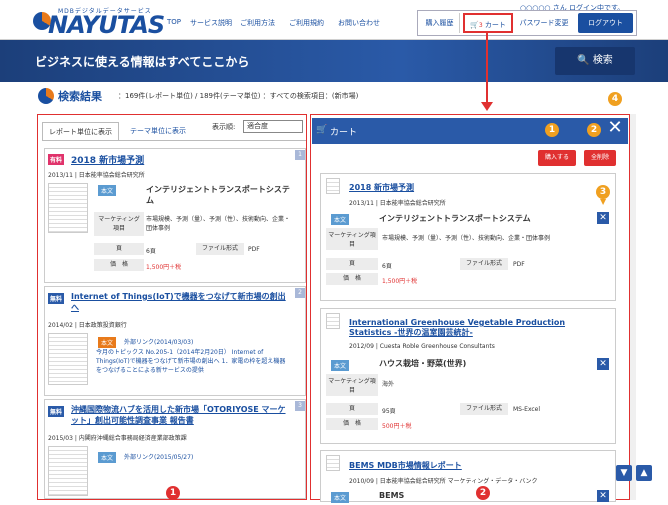  What do you see at coordinates (46, 96) in the screenshot?
I see `results-icon` at bounding box center [46, 96].